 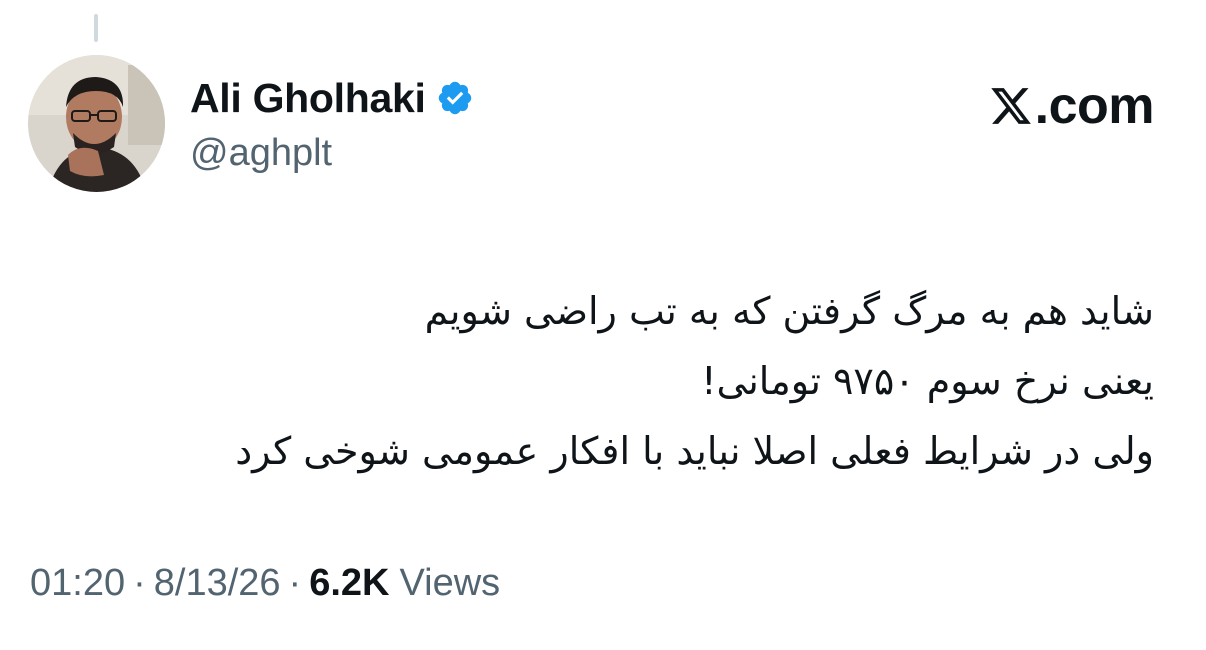 I want to click on author-handle: @aghplt, so click(x=332, y=153).